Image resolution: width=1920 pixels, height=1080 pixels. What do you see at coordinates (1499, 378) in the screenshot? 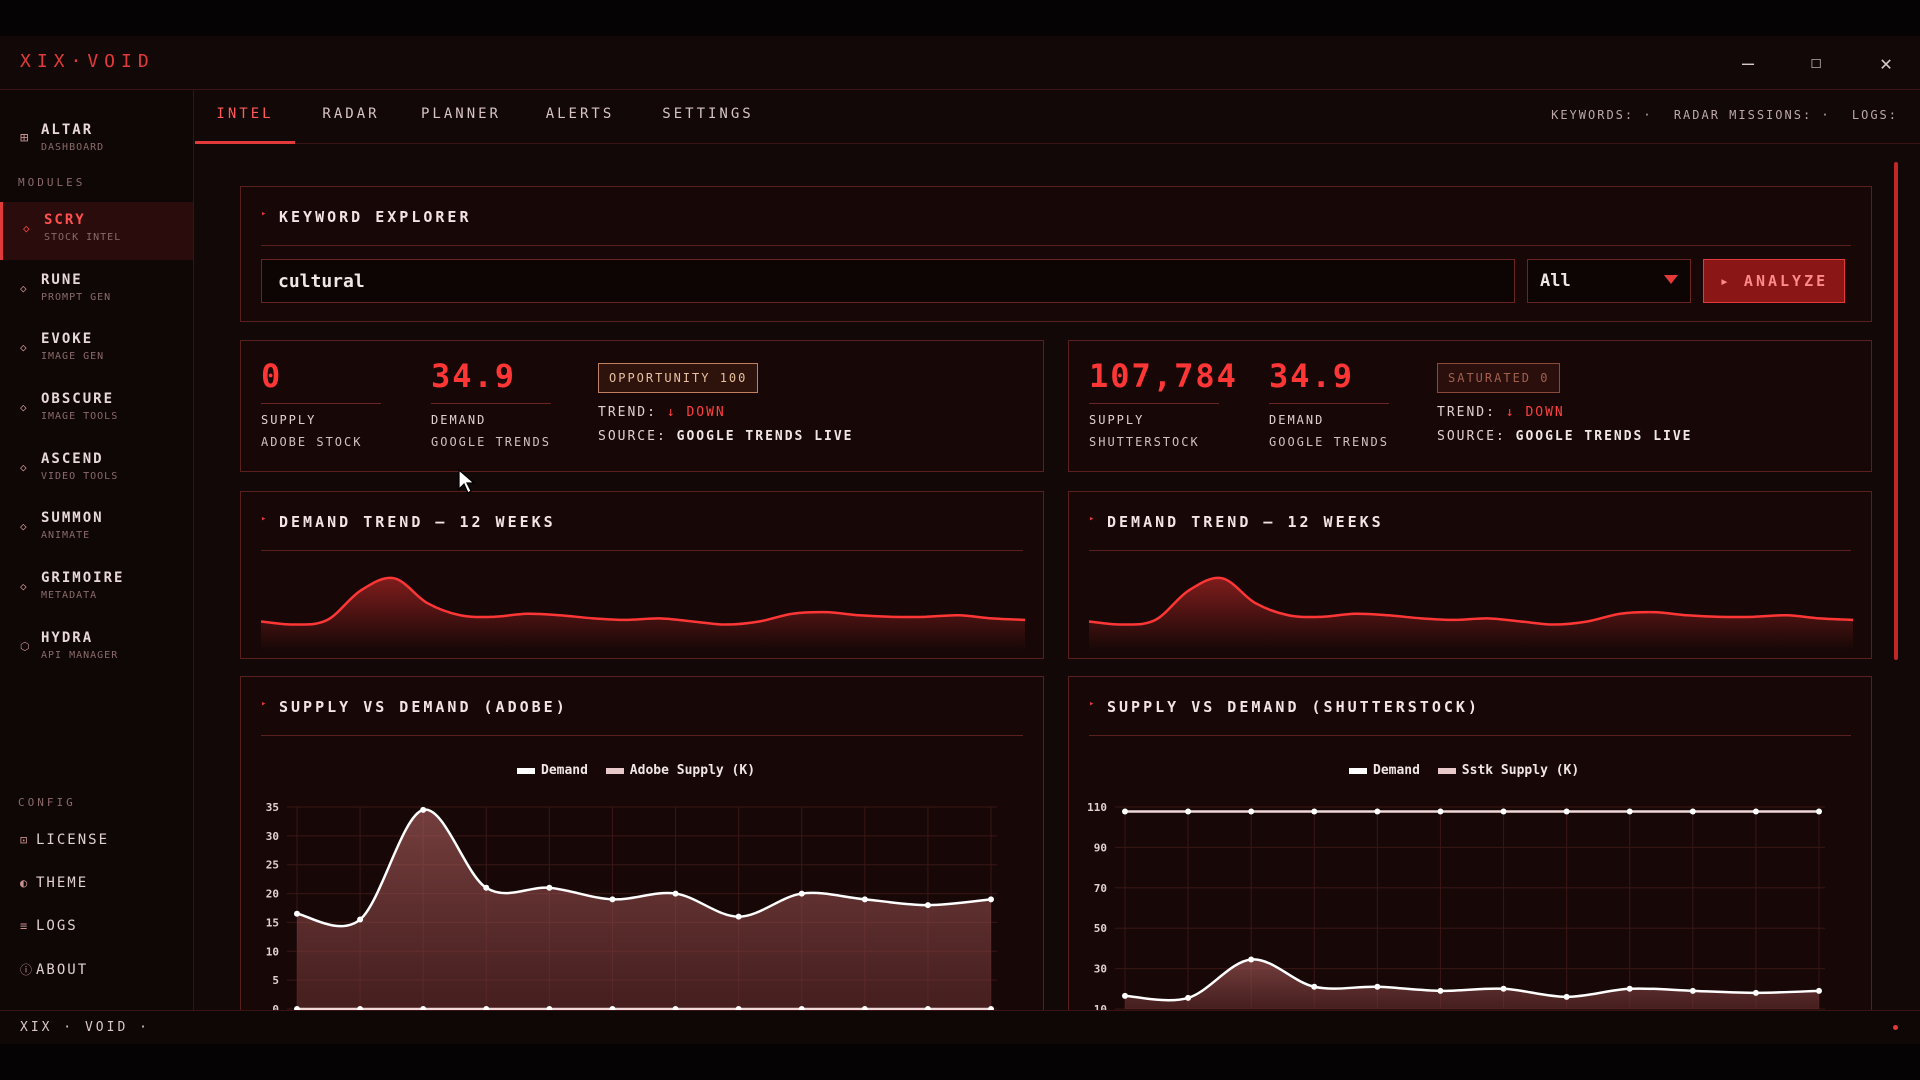
I see `saturated-badge: SATURATED 0` at bounding box center [1499, 378].